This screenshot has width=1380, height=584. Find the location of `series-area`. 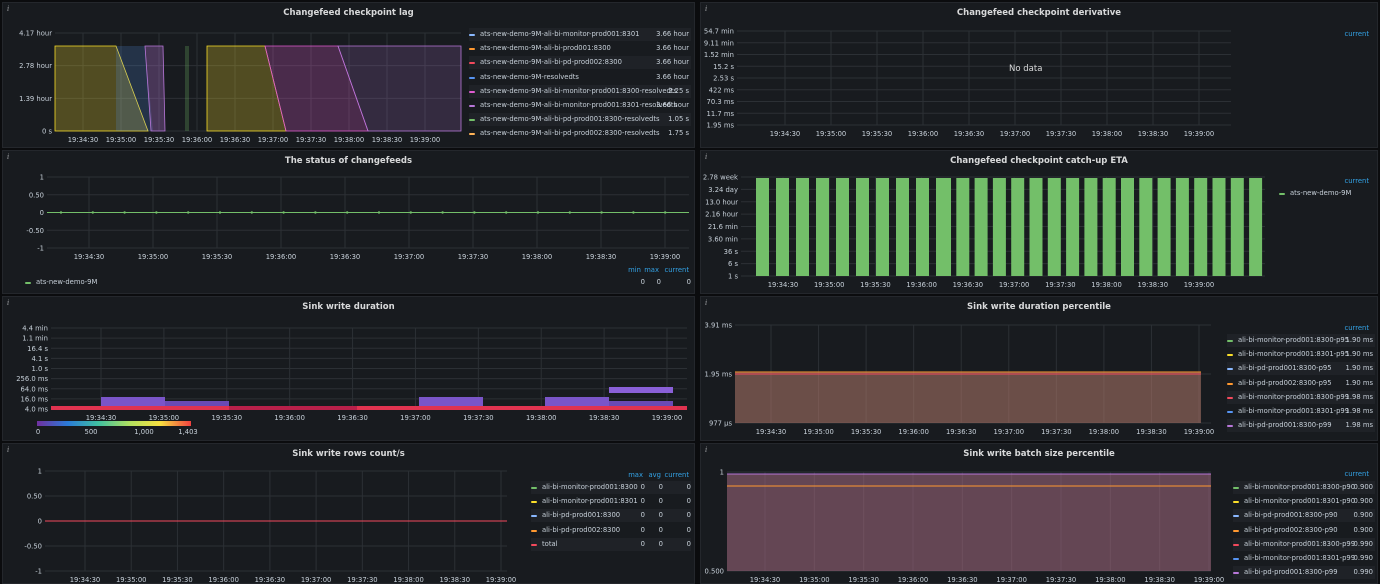

series-area is located at coordinates (968, 397).